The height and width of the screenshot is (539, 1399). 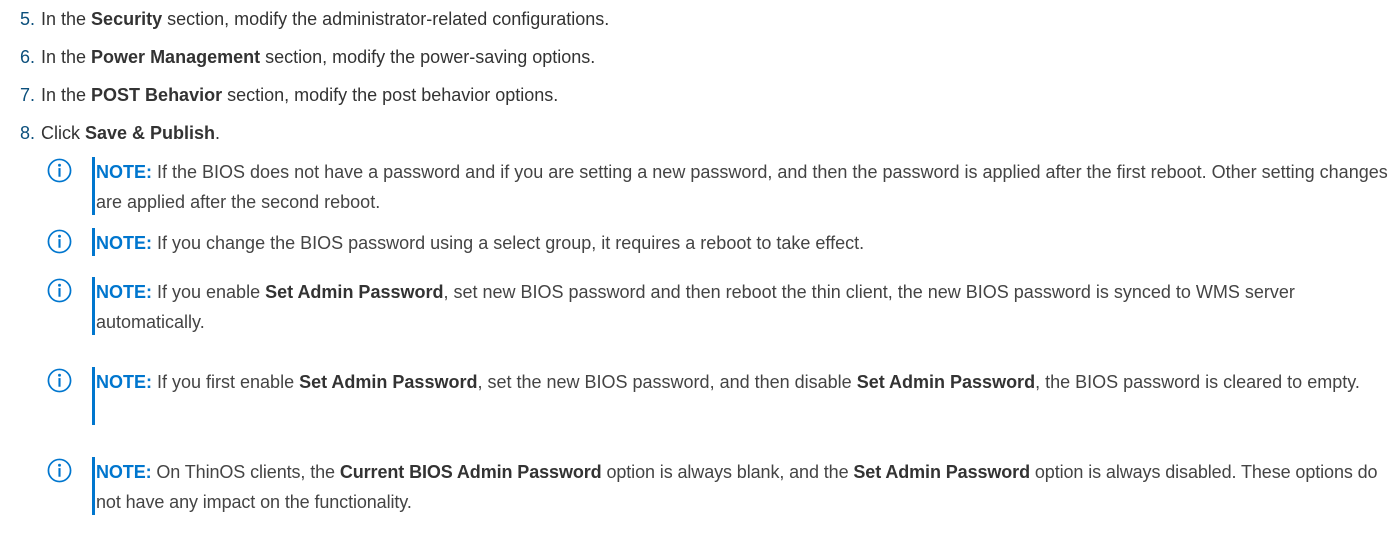 What do you see at coordinates (63, 133) in the screenshot?
I see `step-text: Click` at bounding box center [63, 133].